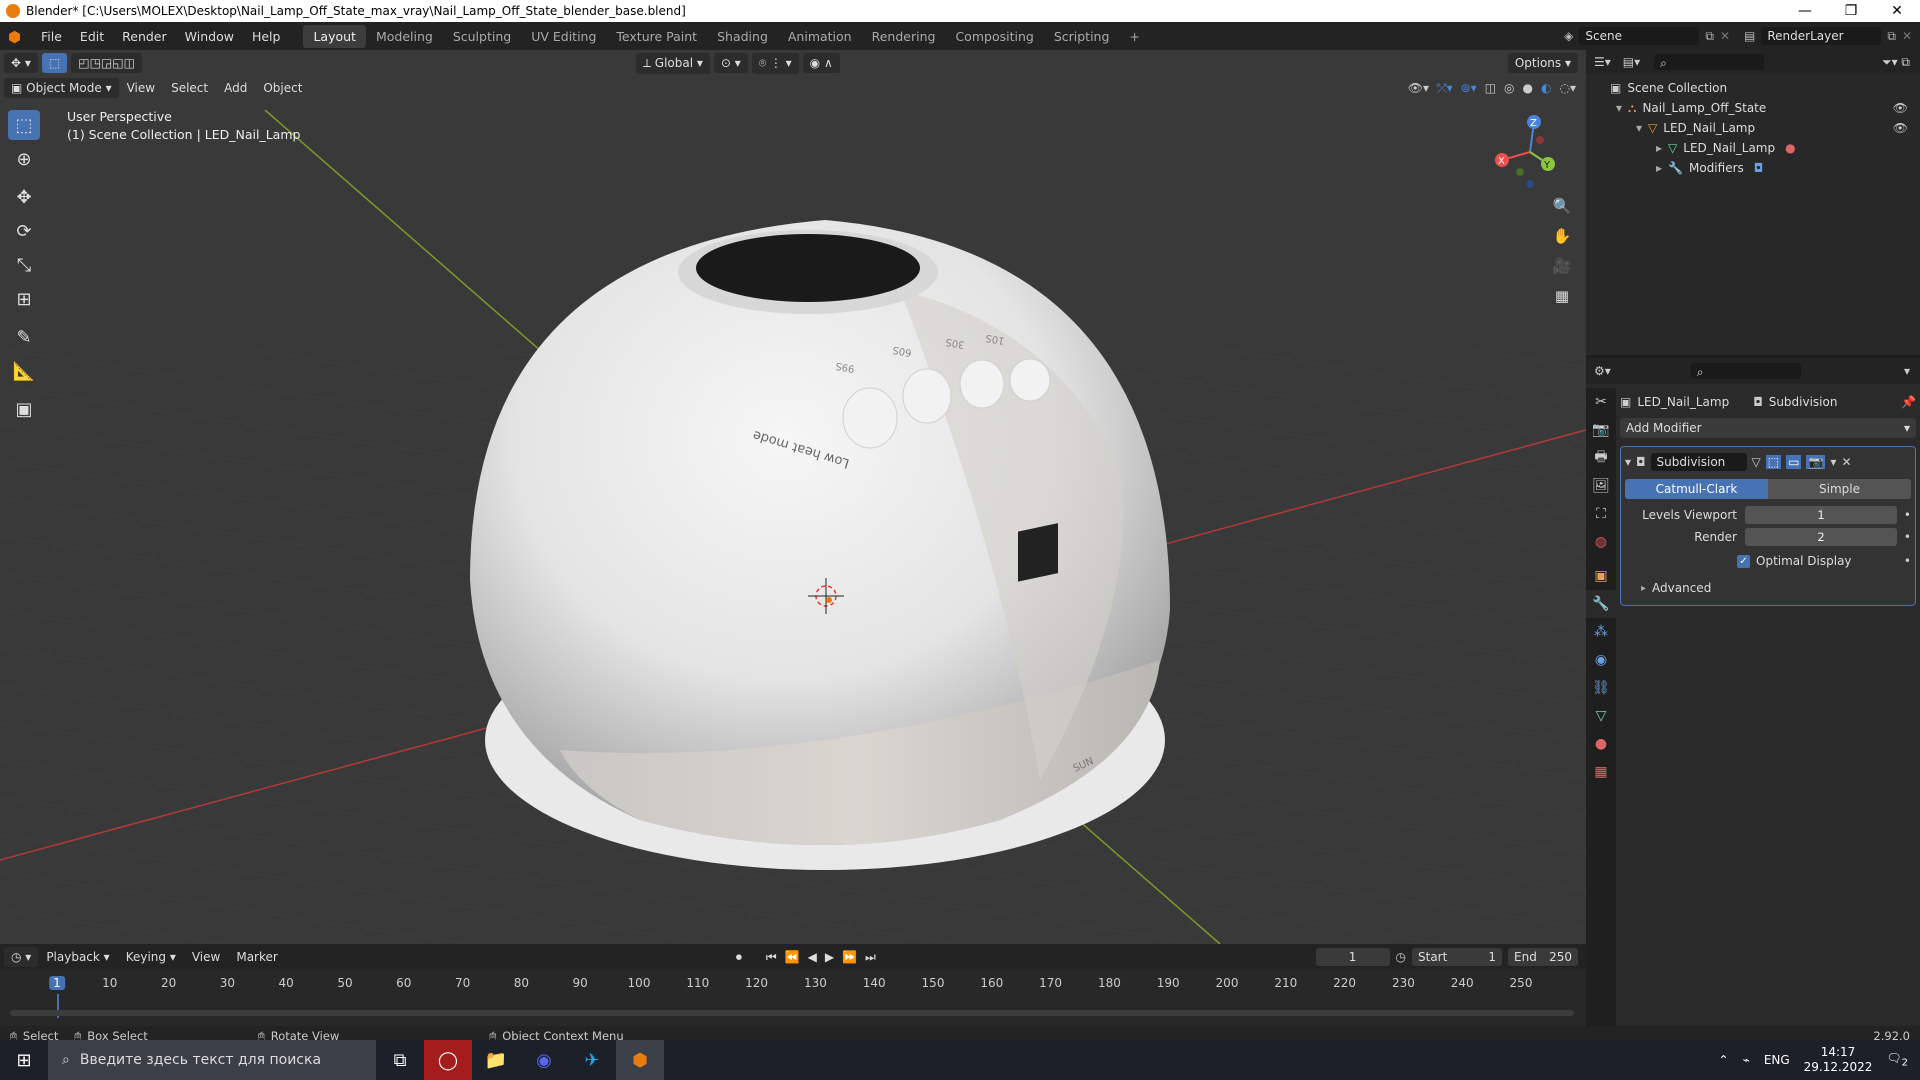 The image size is (1920, 1080). I want to click on current-frame-field: 1, so click(1352, 957).